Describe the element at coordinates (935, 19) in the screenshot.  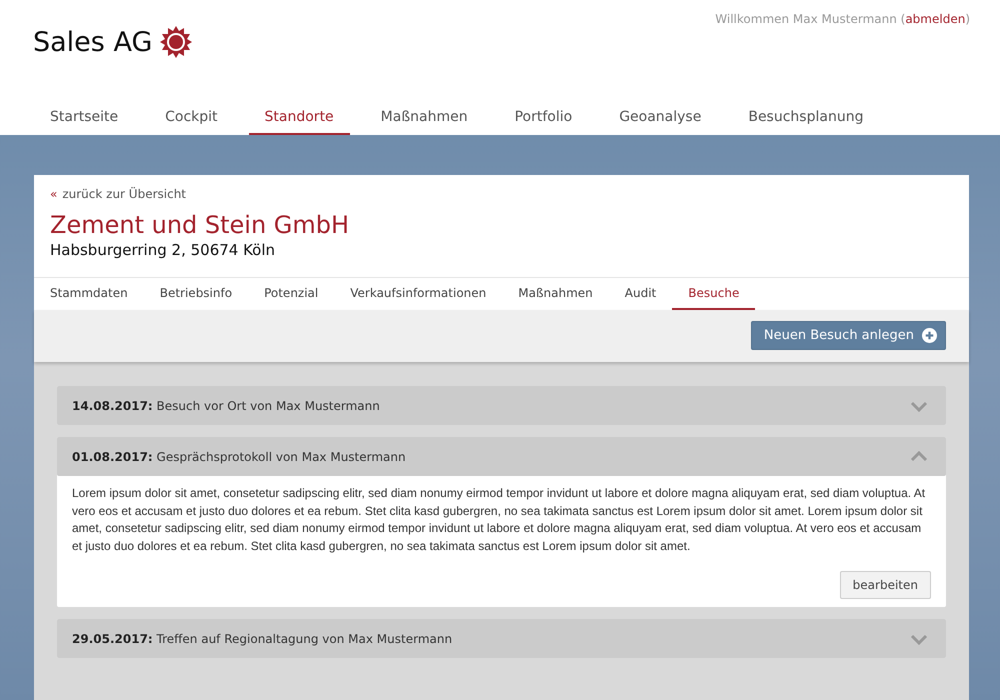
I see `logout-link: abmelden` at that location.